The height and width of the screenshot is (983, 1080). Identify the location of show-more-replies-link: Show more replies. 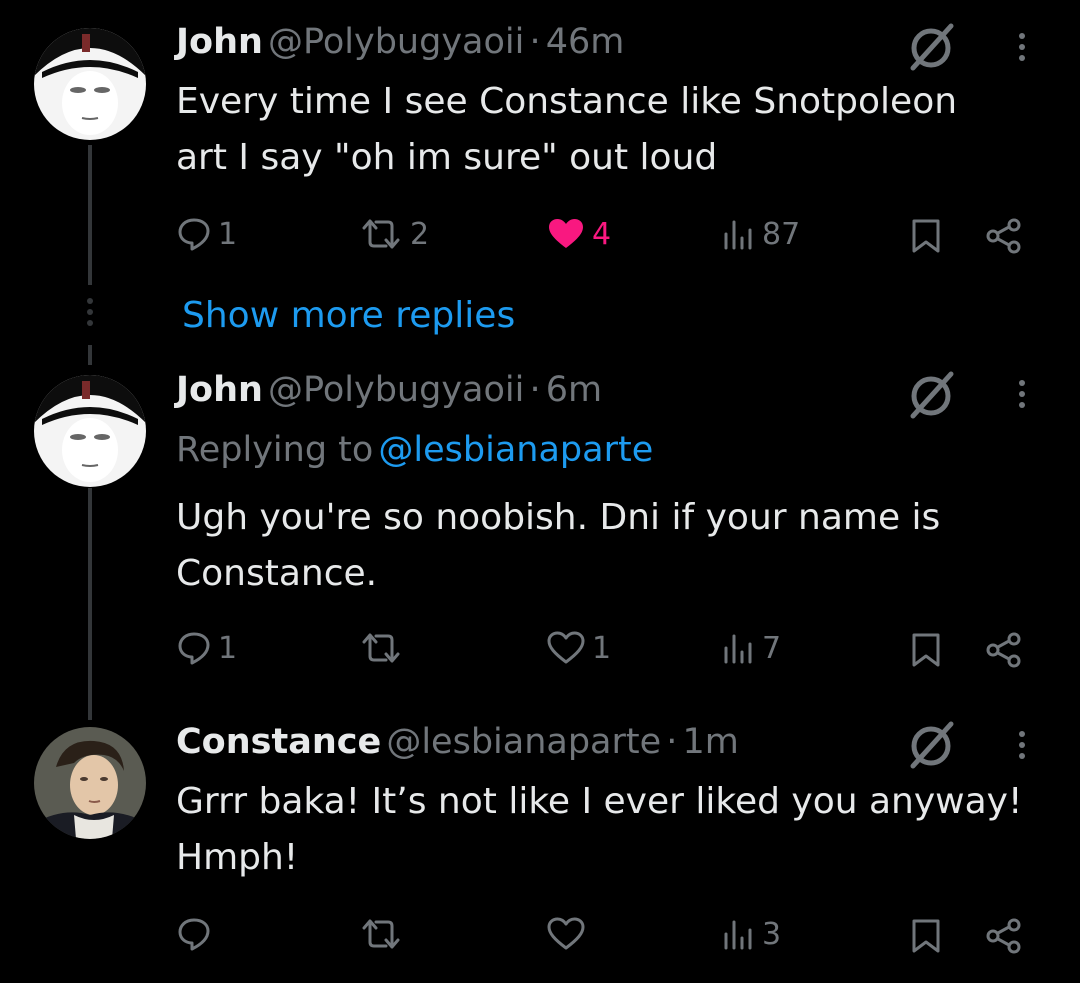
(348, 315).